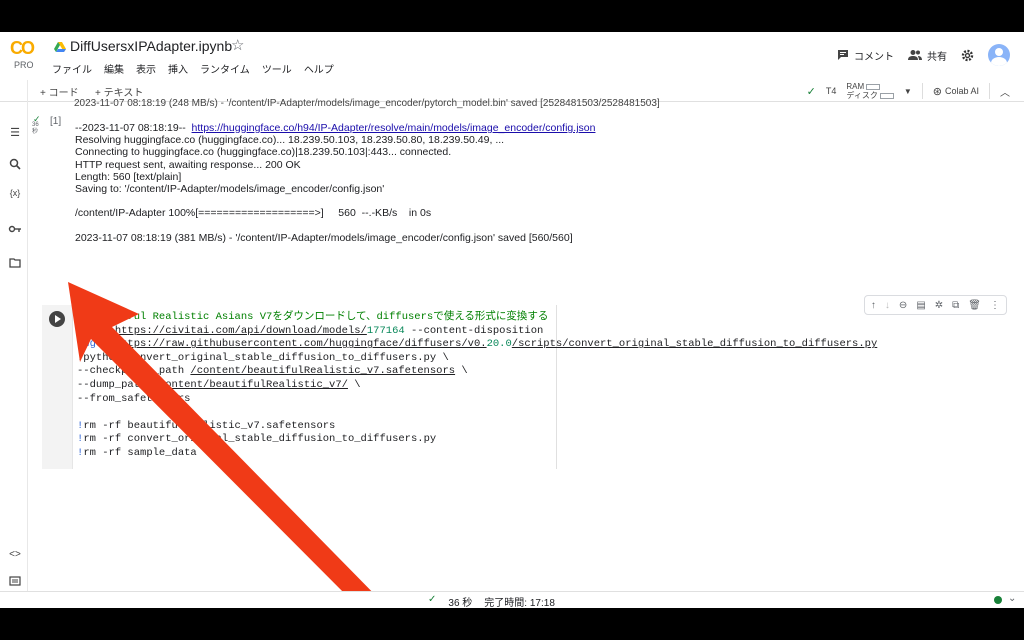 This screenshot has height=640, width=1024. I want to click on menu-view: 表示, so click(146, 68).